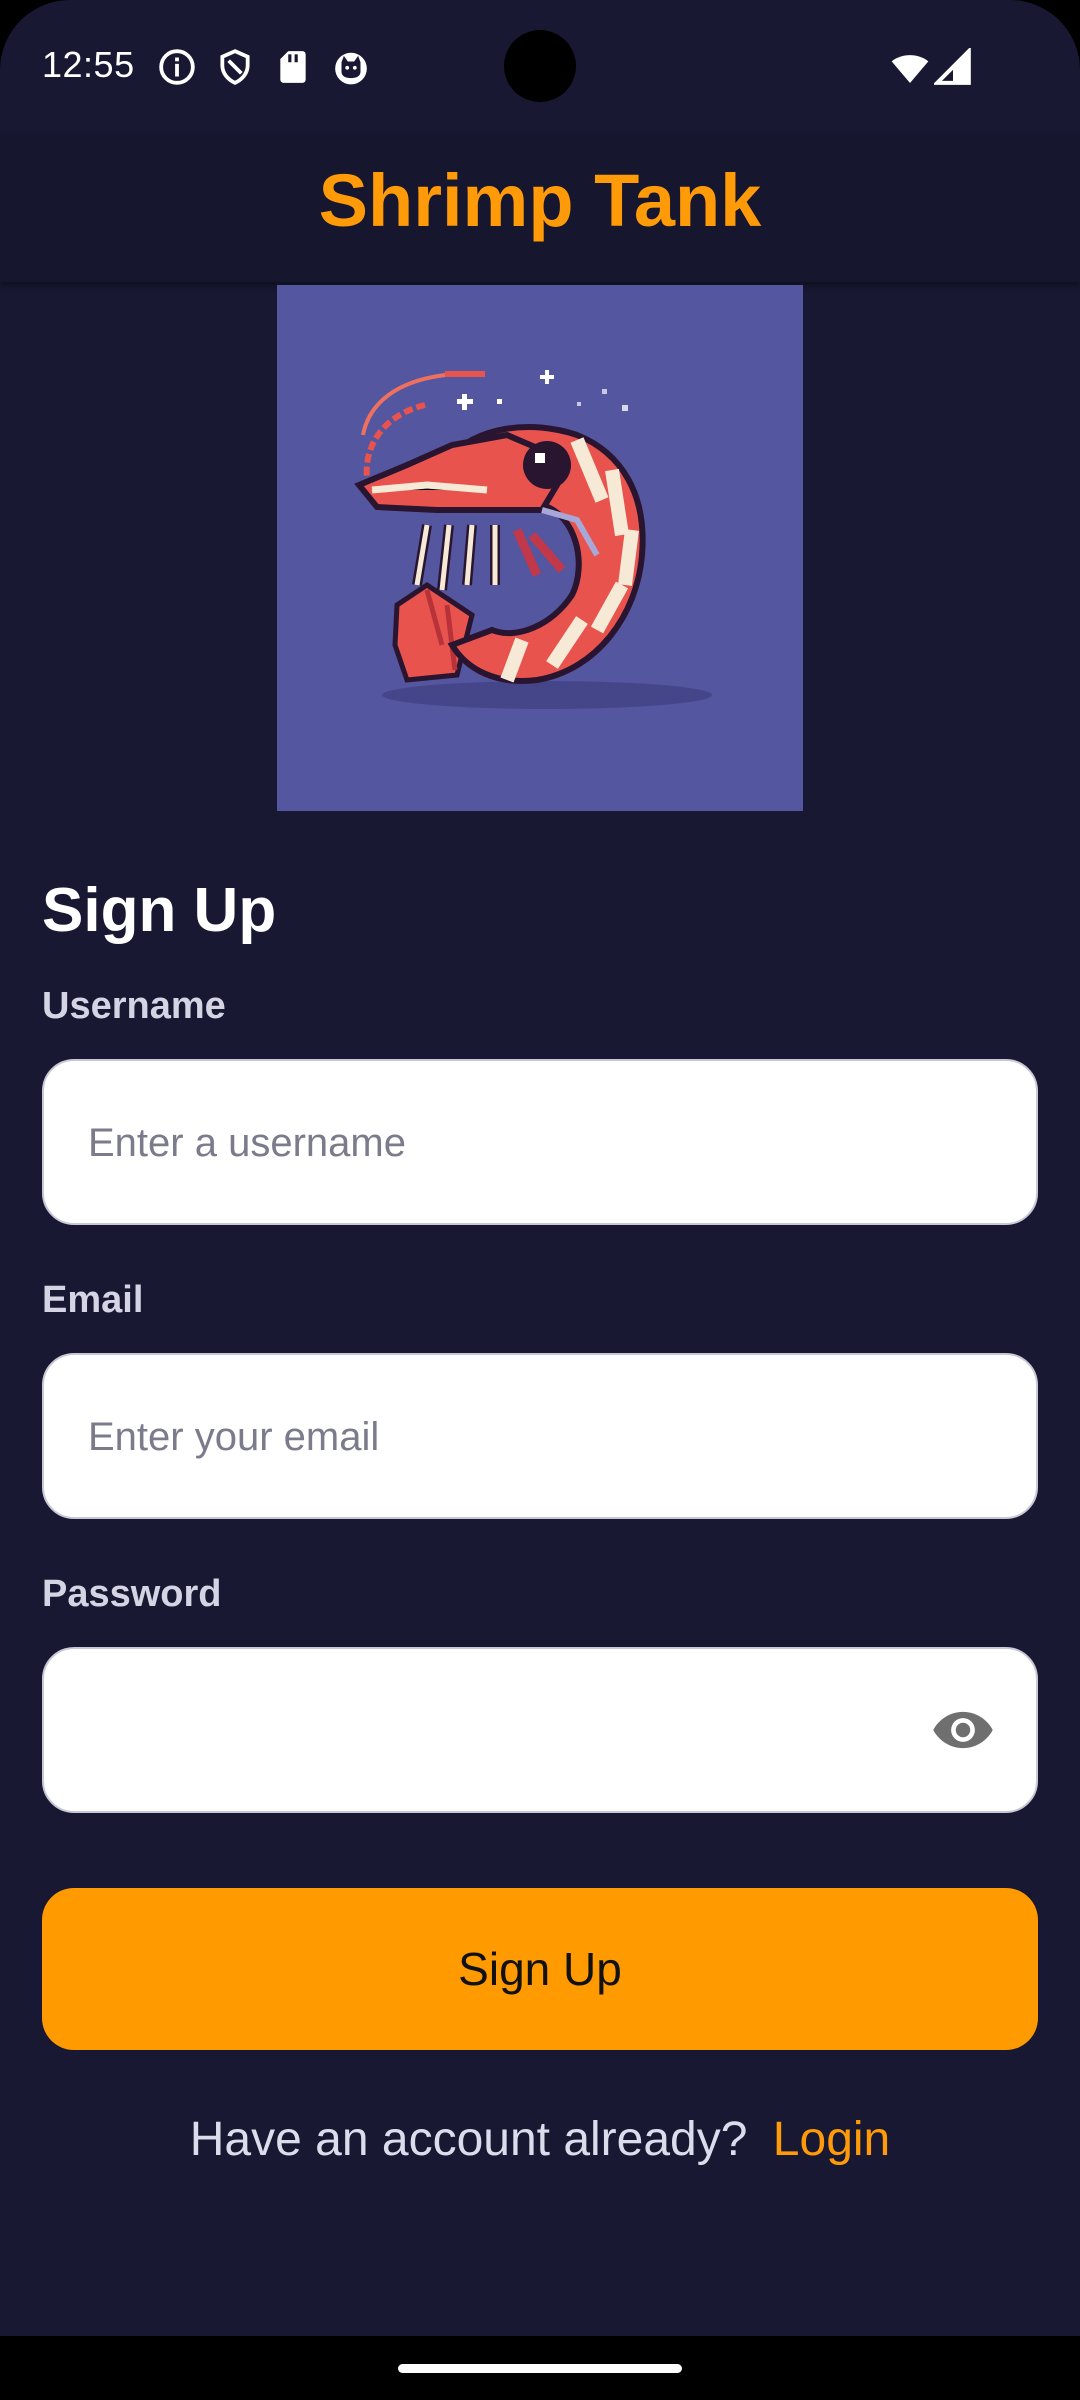  What do you see at coordinates (831, 2139) in the screenshot?
I see `login-link: Login` at bounding box center [831, 2139].